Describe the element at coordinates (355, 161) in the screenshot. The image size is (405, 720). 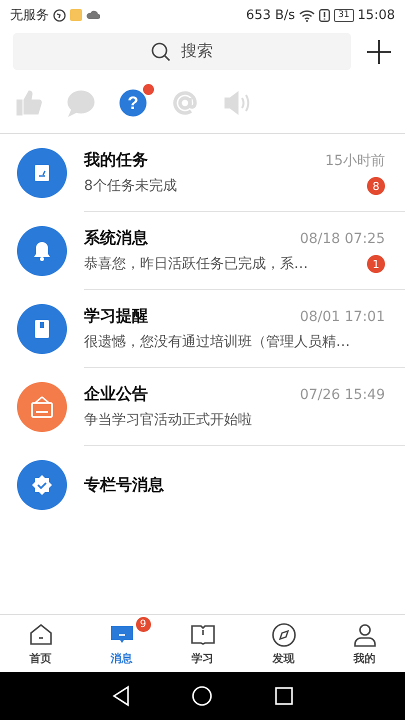
I see `message-time: 15小时前` at that location.